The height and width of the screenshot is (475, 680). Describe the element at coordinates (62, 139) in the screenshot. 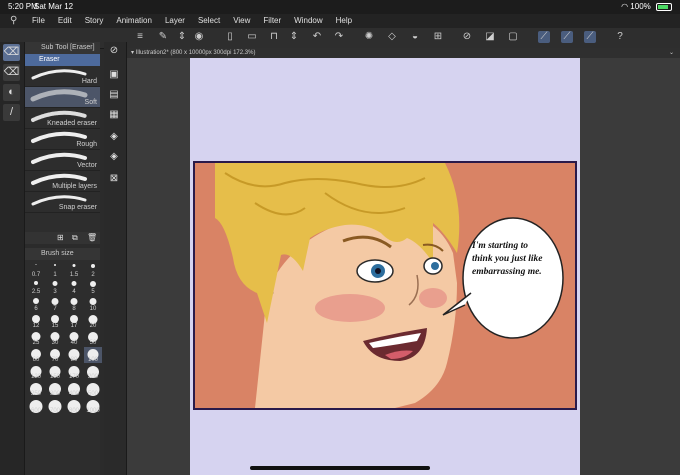

I see `brush-rough: Rough` at that location.